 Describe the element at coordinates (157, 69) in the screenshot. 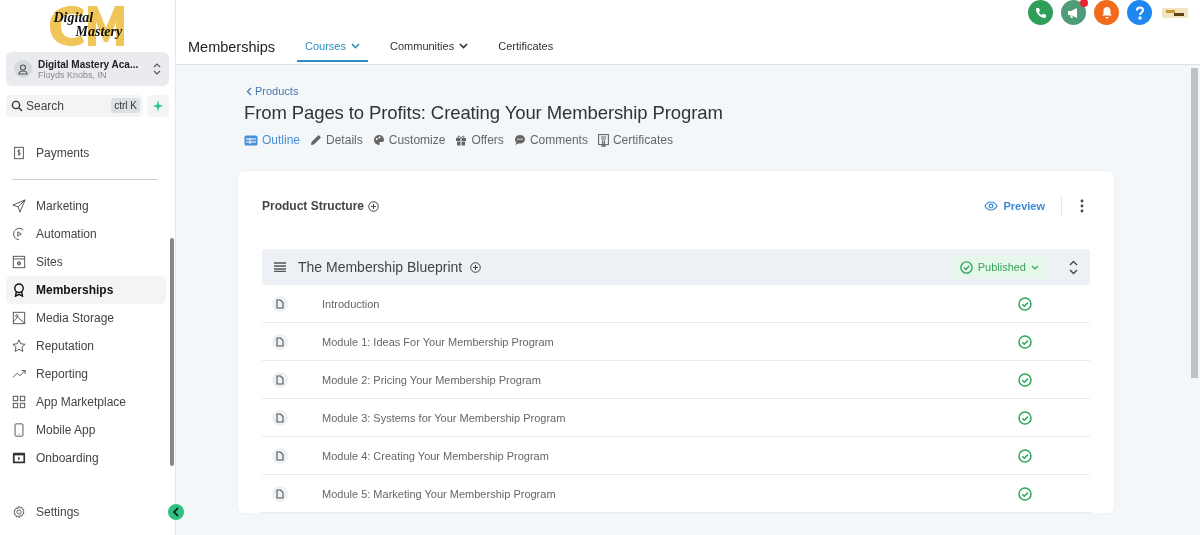

I see `sort-icon` at that location.